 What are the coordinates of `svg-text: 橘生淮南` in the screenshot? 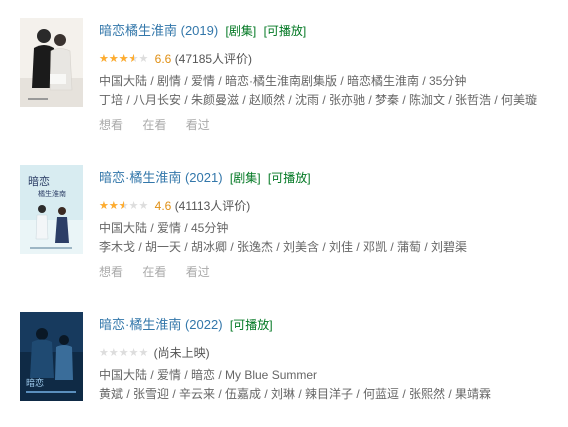 It's located at (52, 193).